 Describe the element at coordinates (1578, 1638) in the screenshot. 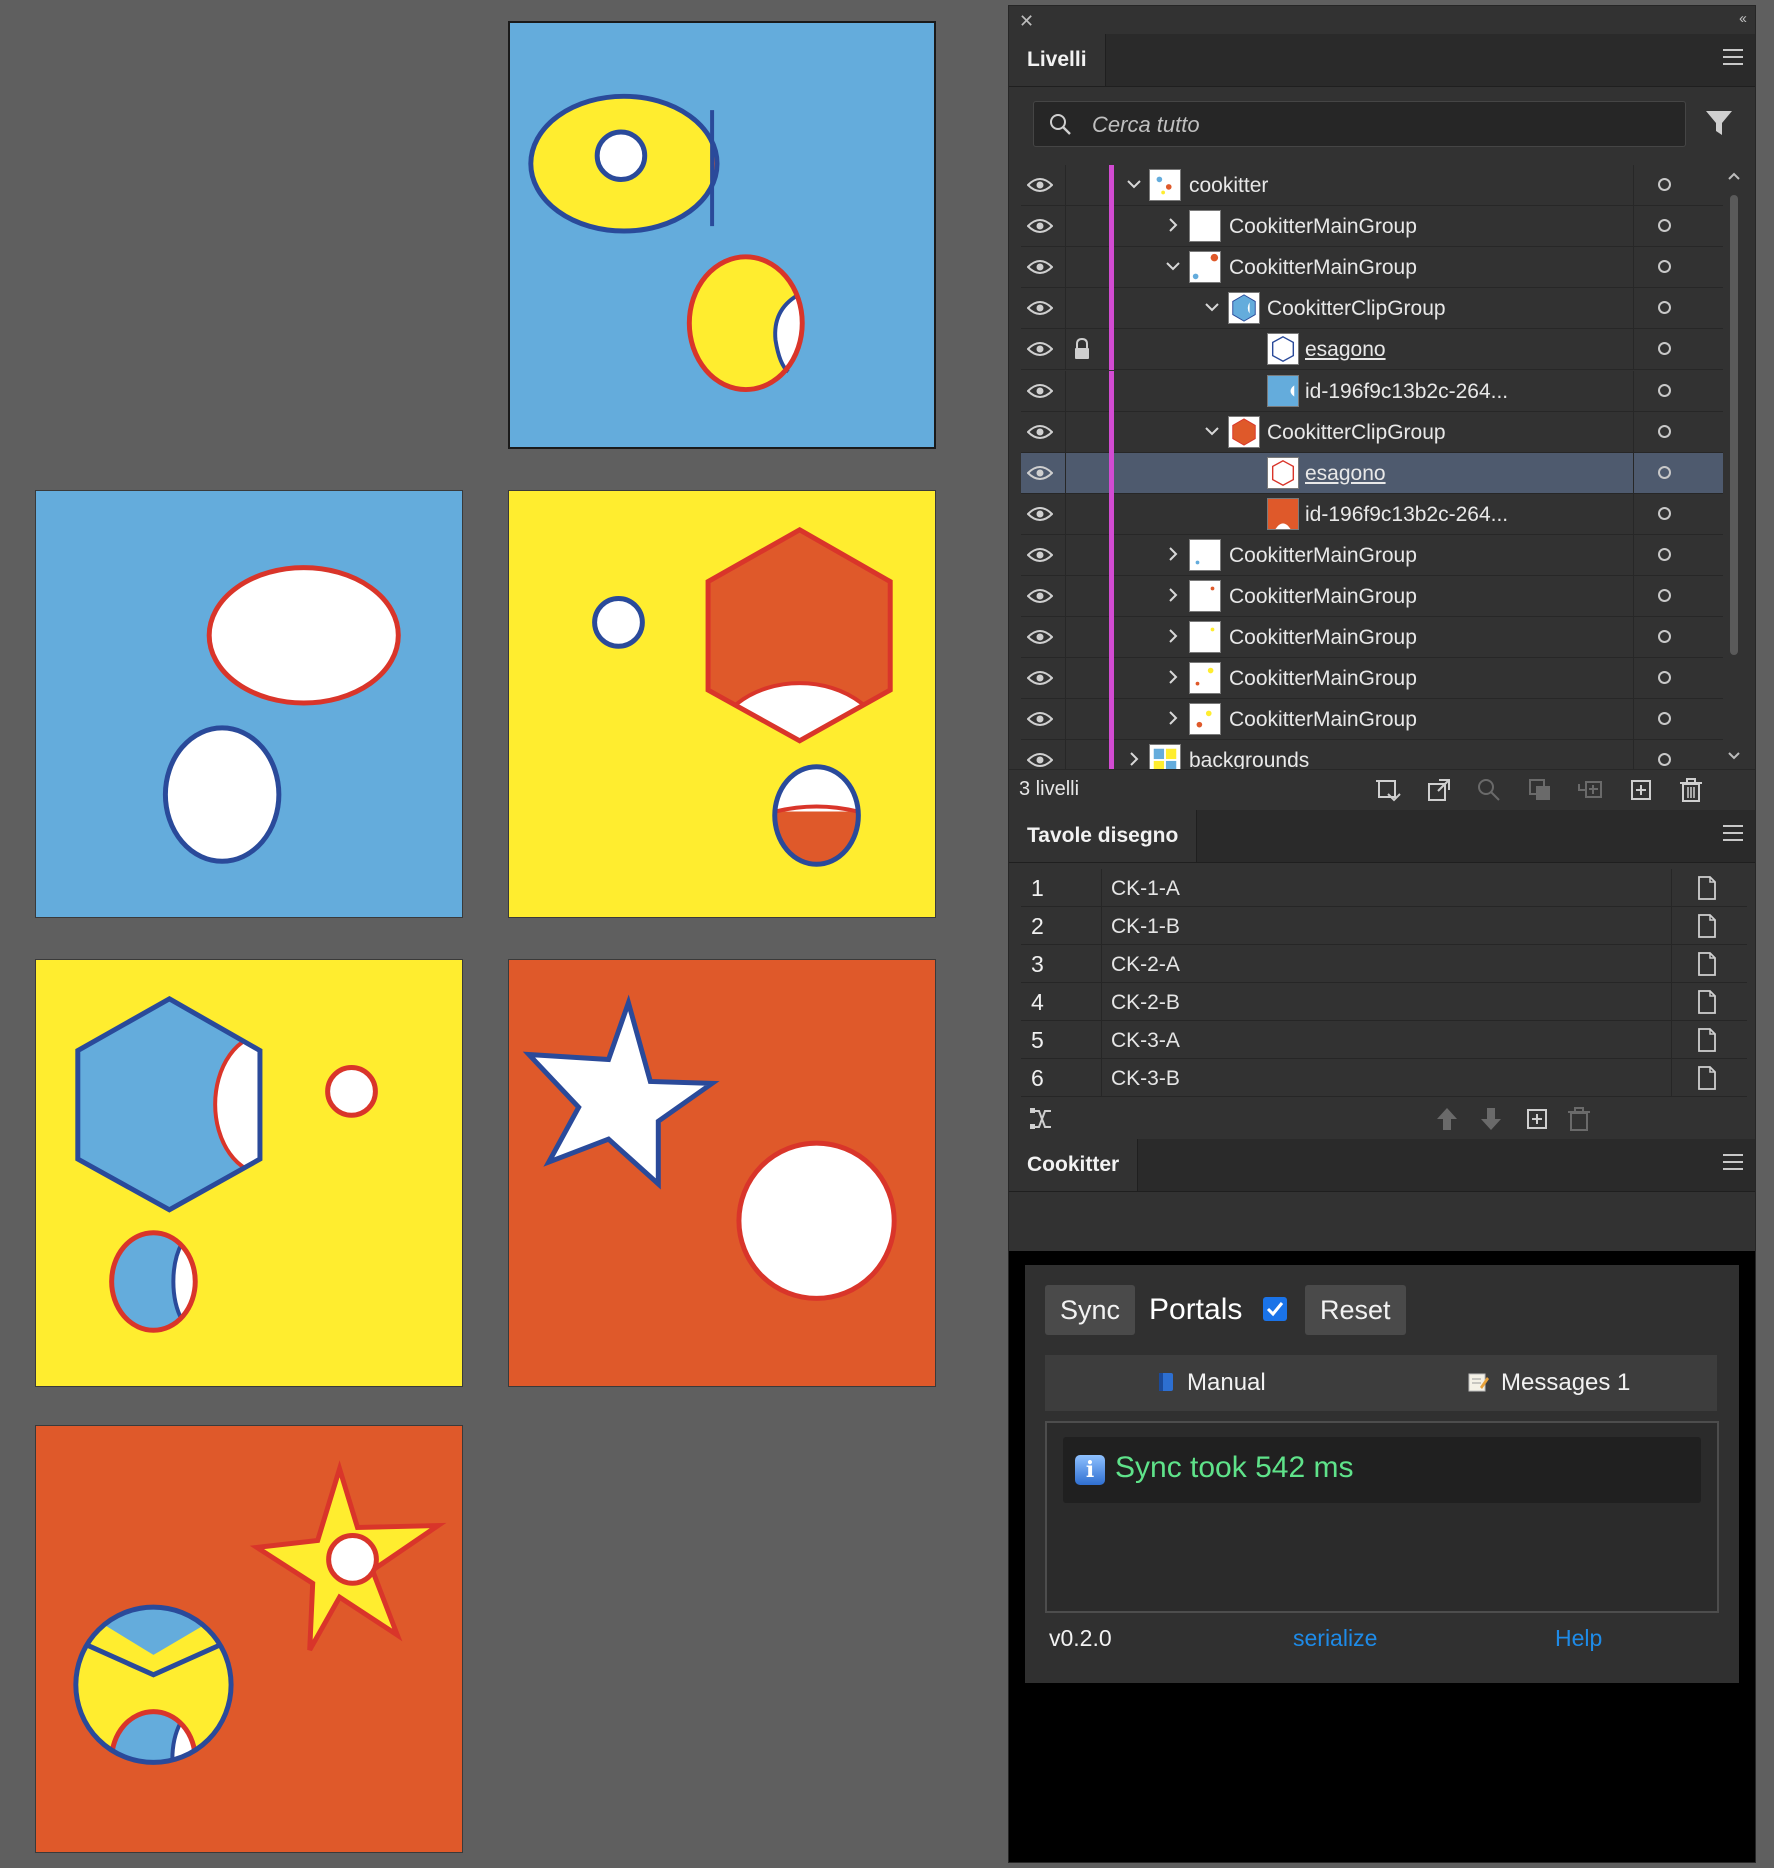

I see `help-link: Help` at that location.